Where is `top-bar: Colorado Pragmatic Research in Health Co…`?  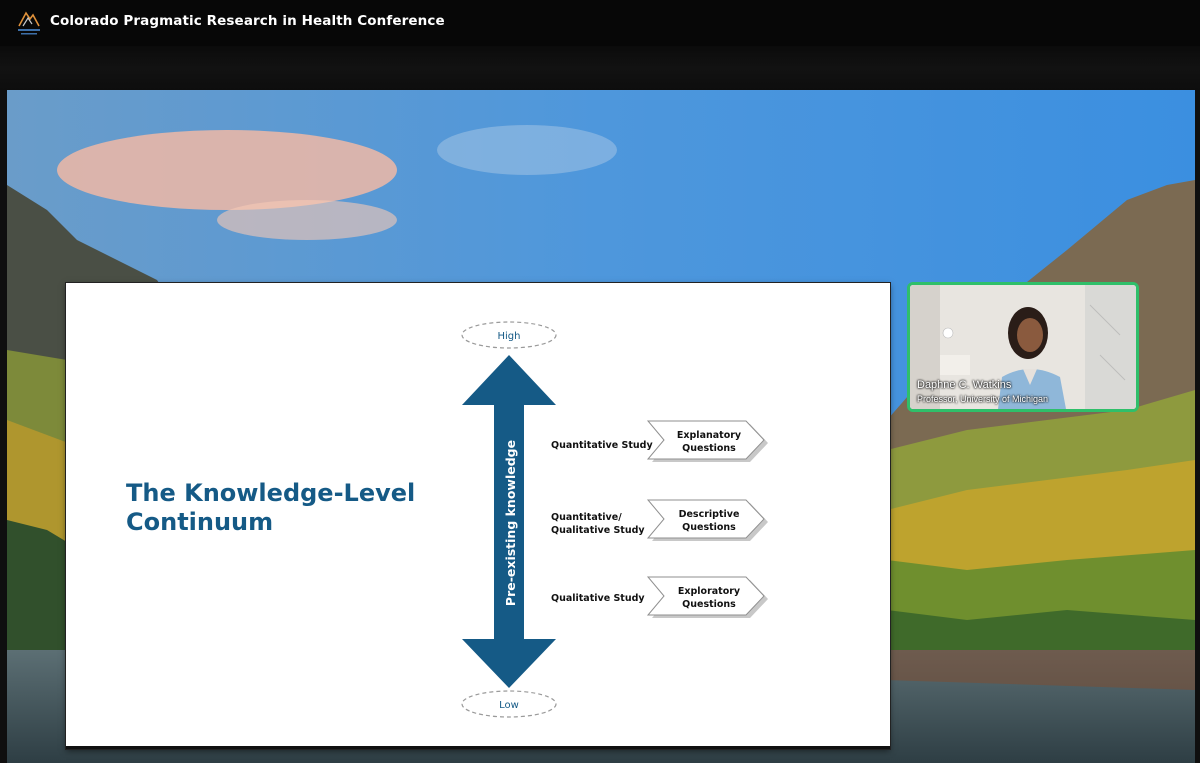 top-bar: Colorado Pragmatic Research in Health Co… is located at coordinates (600, 23).